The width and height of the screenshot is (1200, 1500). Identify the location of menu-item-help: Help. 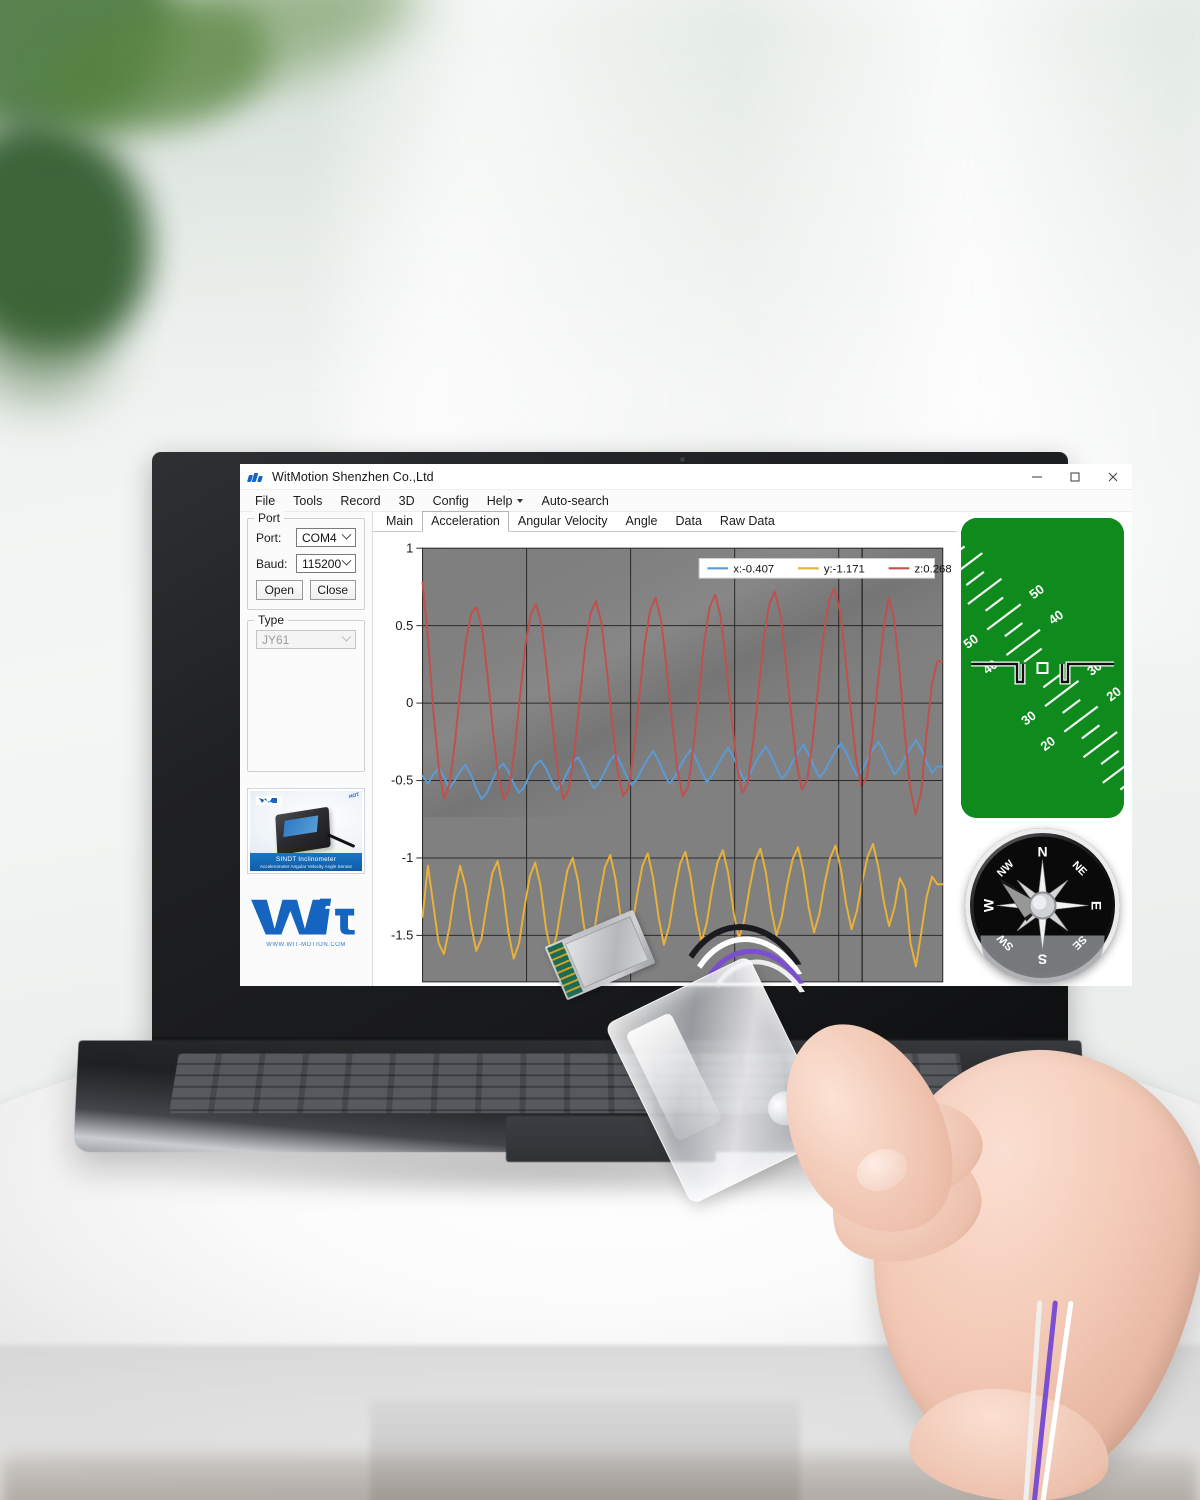
(505, 501).